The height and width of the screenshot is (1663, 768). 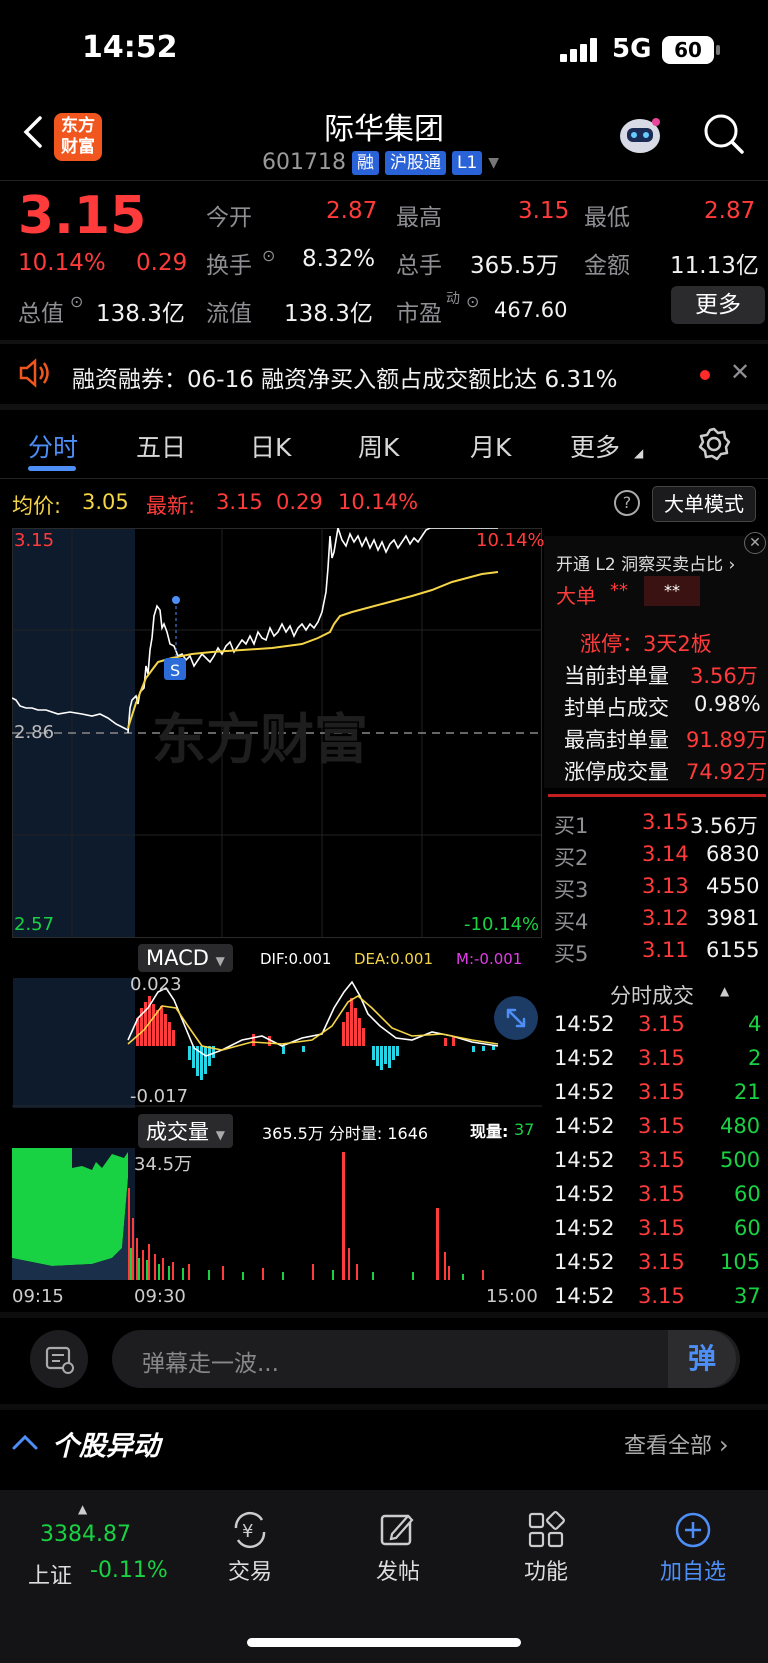 What do you see at coordinates (37, 506) in the screenshot?
I see `avg-label: 均价:` at bounding box center [37, 506].